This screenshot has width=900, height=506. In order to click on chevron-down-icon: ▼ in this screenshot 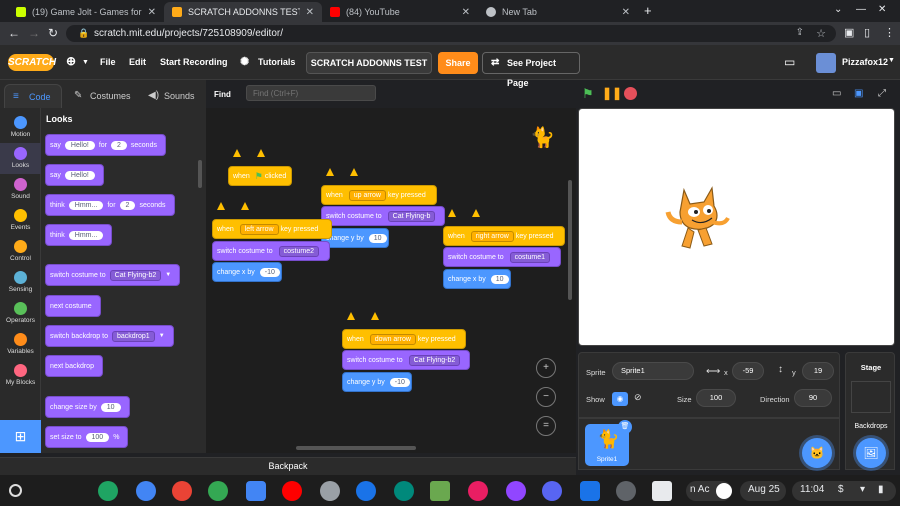, I will do `click(891, 60)`.